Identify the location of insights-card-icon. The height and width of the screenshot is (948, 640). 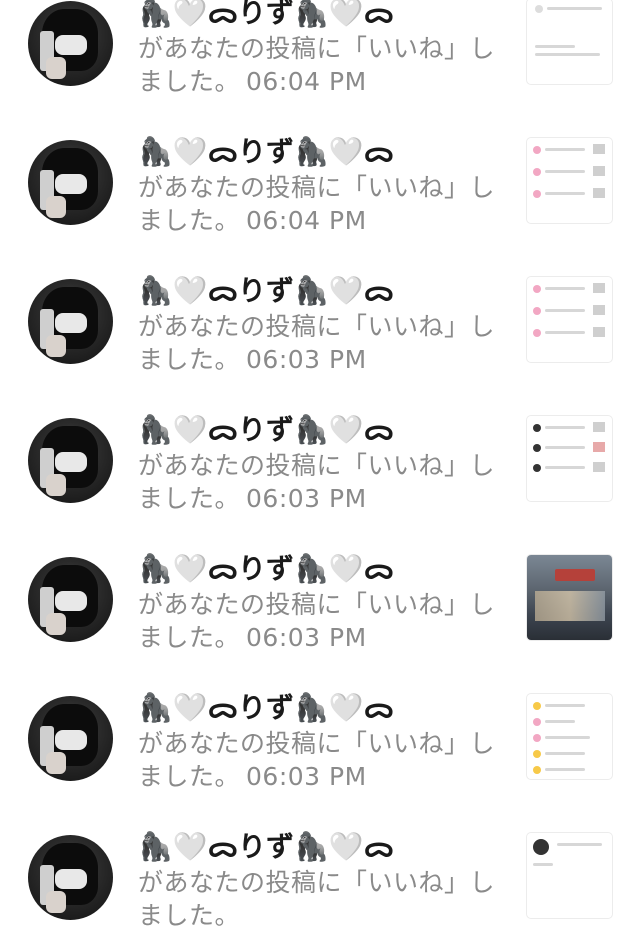
(539, 9).